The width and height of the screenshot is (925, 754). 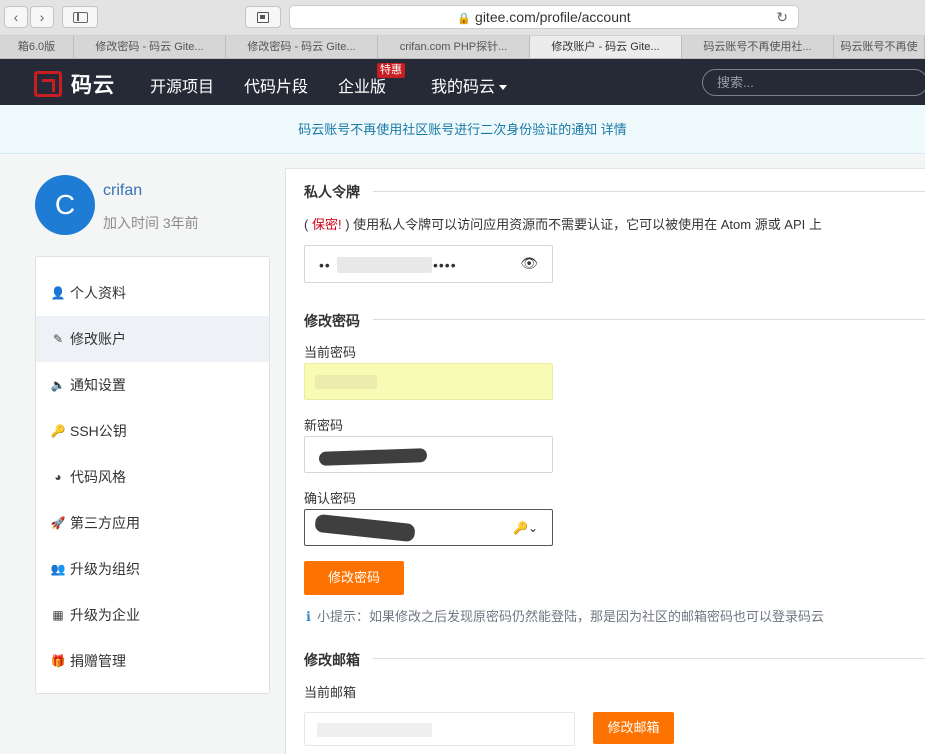 I want to click on search-input, so click(x=813, y=82).